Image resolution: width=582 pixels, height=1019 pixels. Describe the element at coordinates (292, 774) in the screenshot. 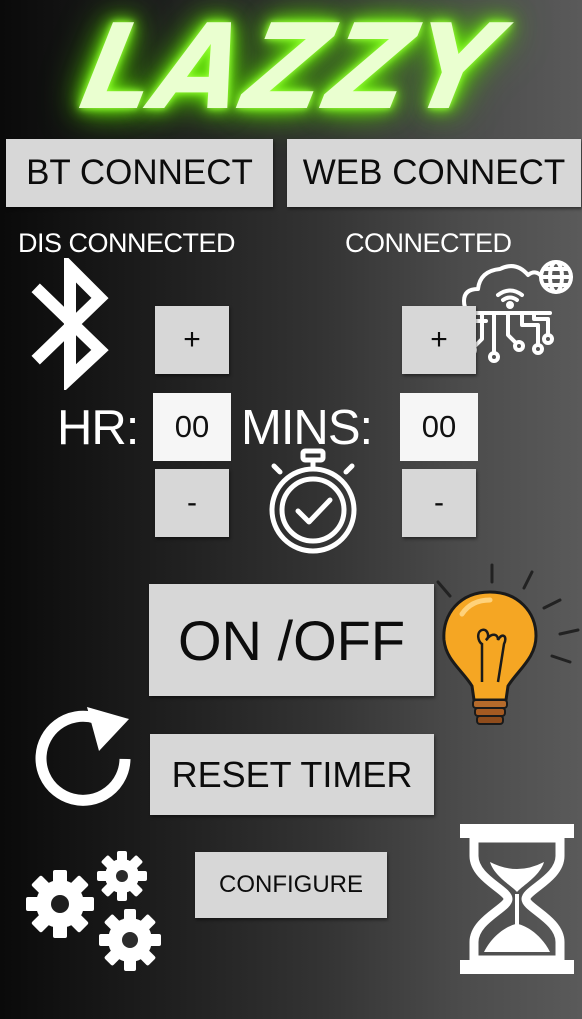

I see `reset-timer-button: RESET TIMER` at that location.